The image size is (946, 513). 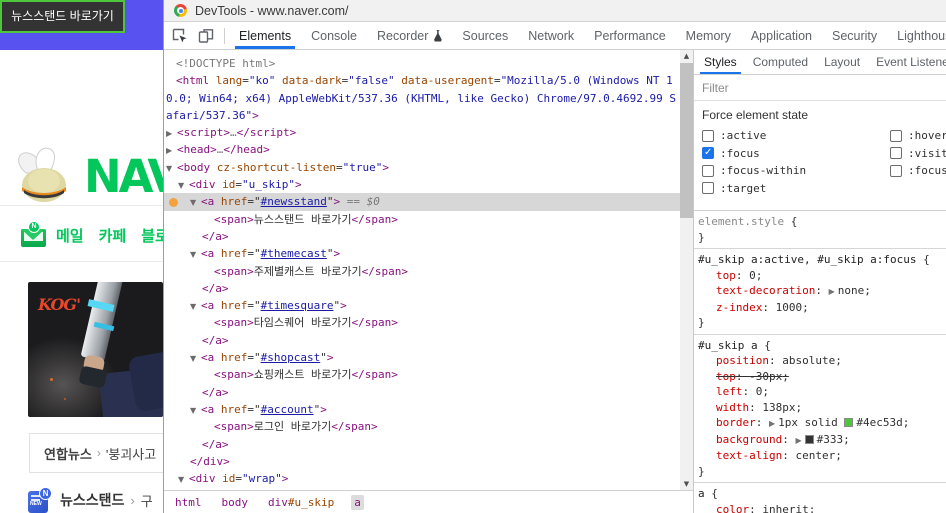 What do you see at coordinates (409, 35) in the screenshot?
I see `tab-recorder: Recorder` at bounding box center [409, 35].